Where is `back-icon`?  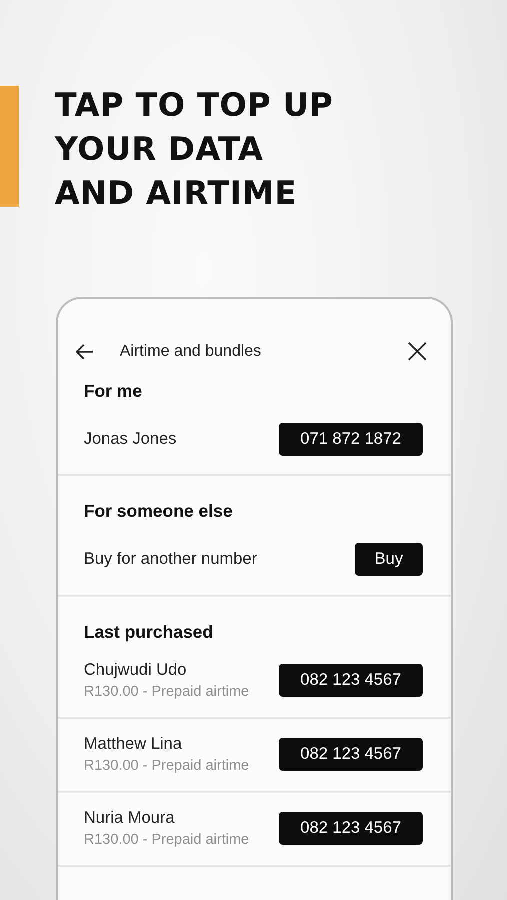 back-icon is located at coordinates (85, 352).